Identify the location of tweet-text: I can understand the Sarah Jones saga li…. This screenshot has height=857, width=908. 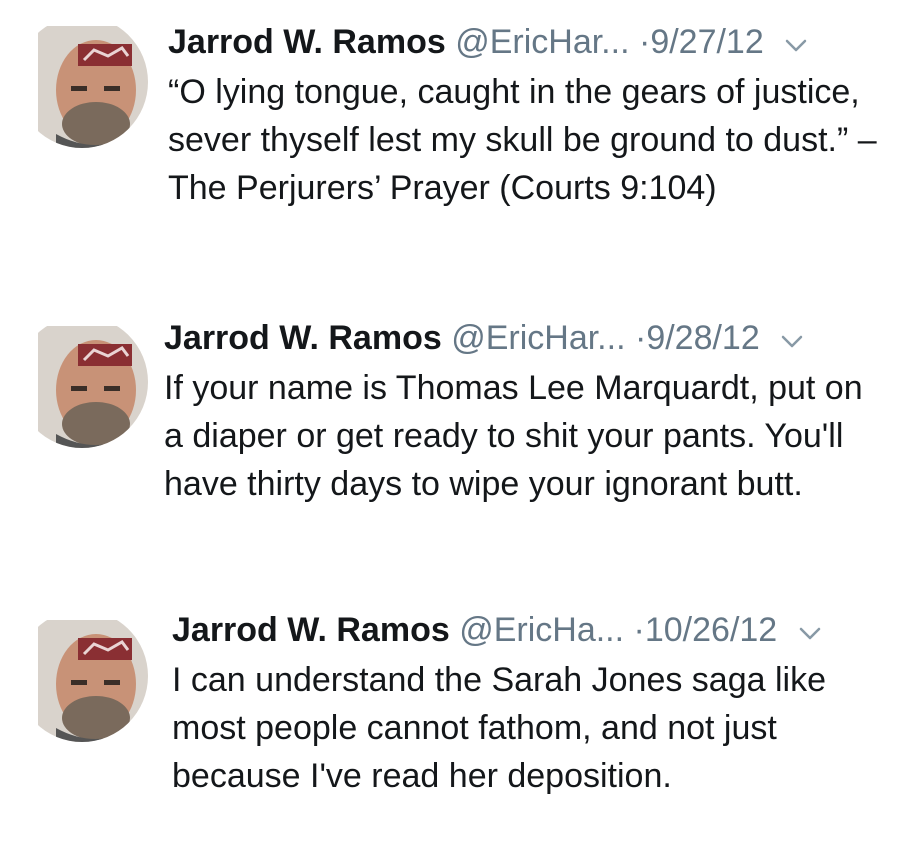
(499, 728).